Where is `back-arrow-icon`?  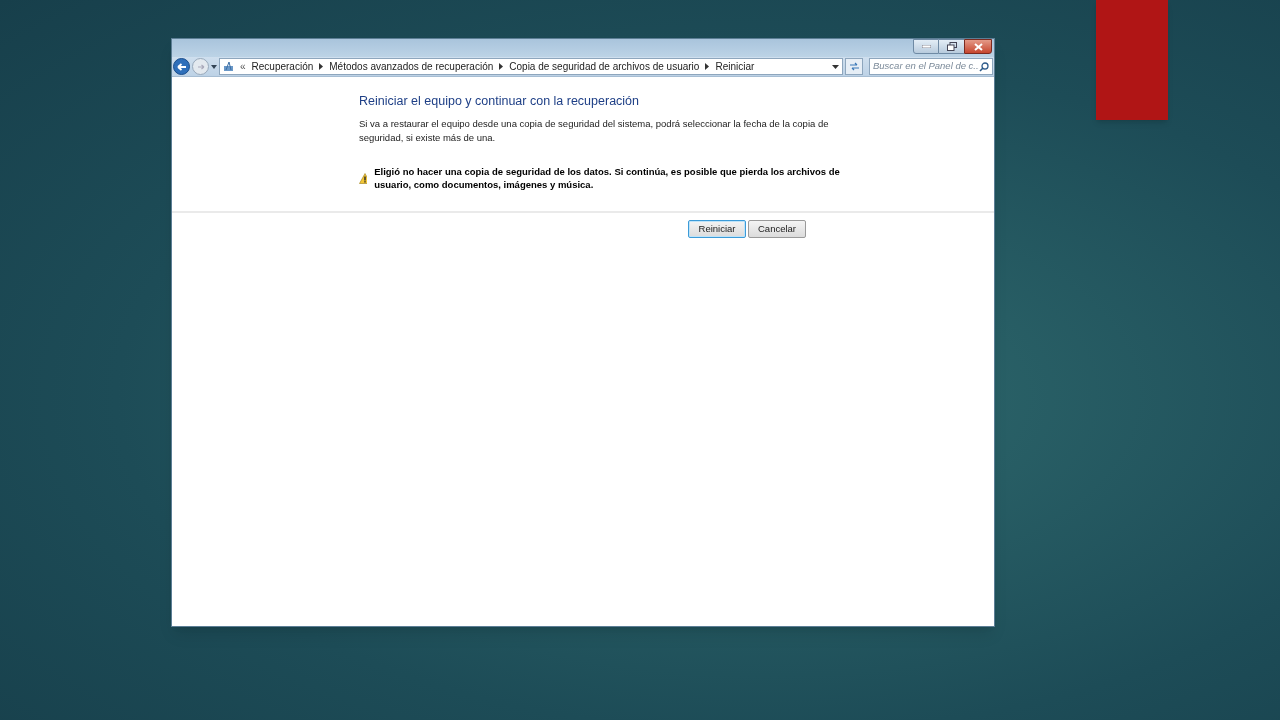 back-arrow-icon is located at coordinates (181, 66).